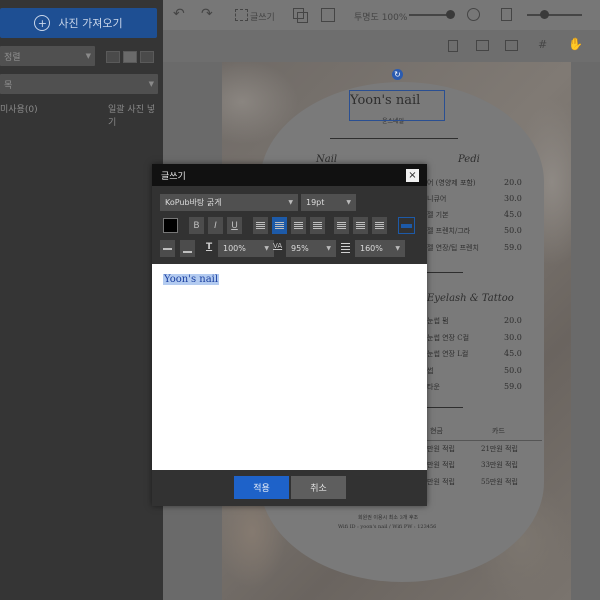 The image size is (600, 600). What do you see at coordinates (261, 487) in the screenshot?
I see `apply-button: 적용` at bounding box center [261, 487].